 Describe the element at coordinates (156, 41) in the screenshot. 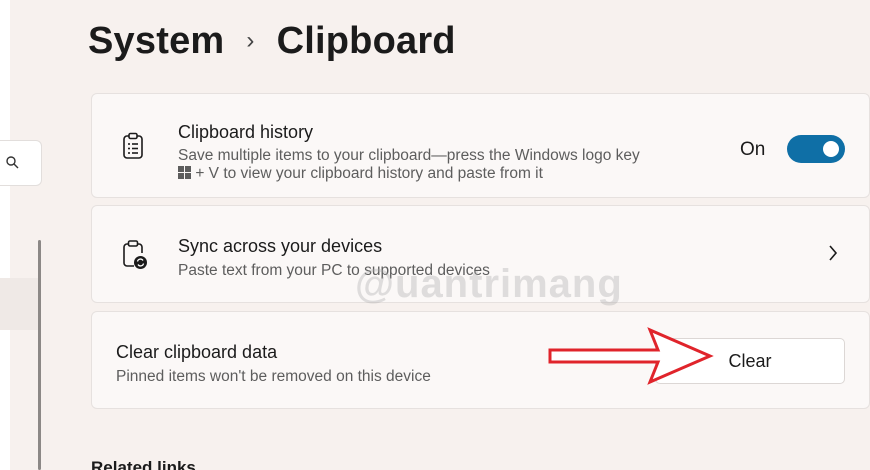

I see `breadcrumb-system: System` at that location.